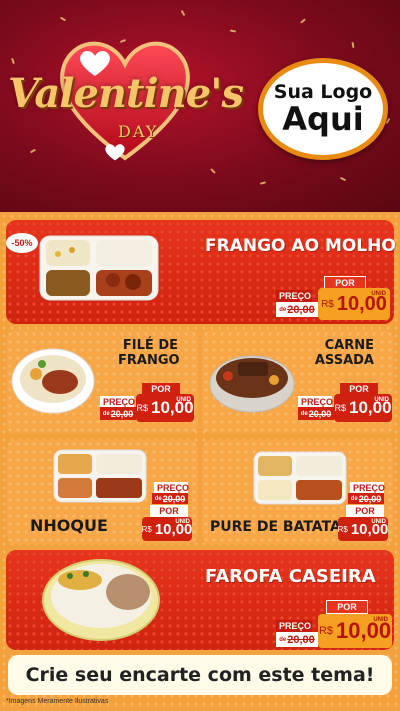 The image size is (400, 711). What do you see at coordinates (115, 152) in the screenshot?
I see `small-heart-icon` at bounding box center [115, 152].